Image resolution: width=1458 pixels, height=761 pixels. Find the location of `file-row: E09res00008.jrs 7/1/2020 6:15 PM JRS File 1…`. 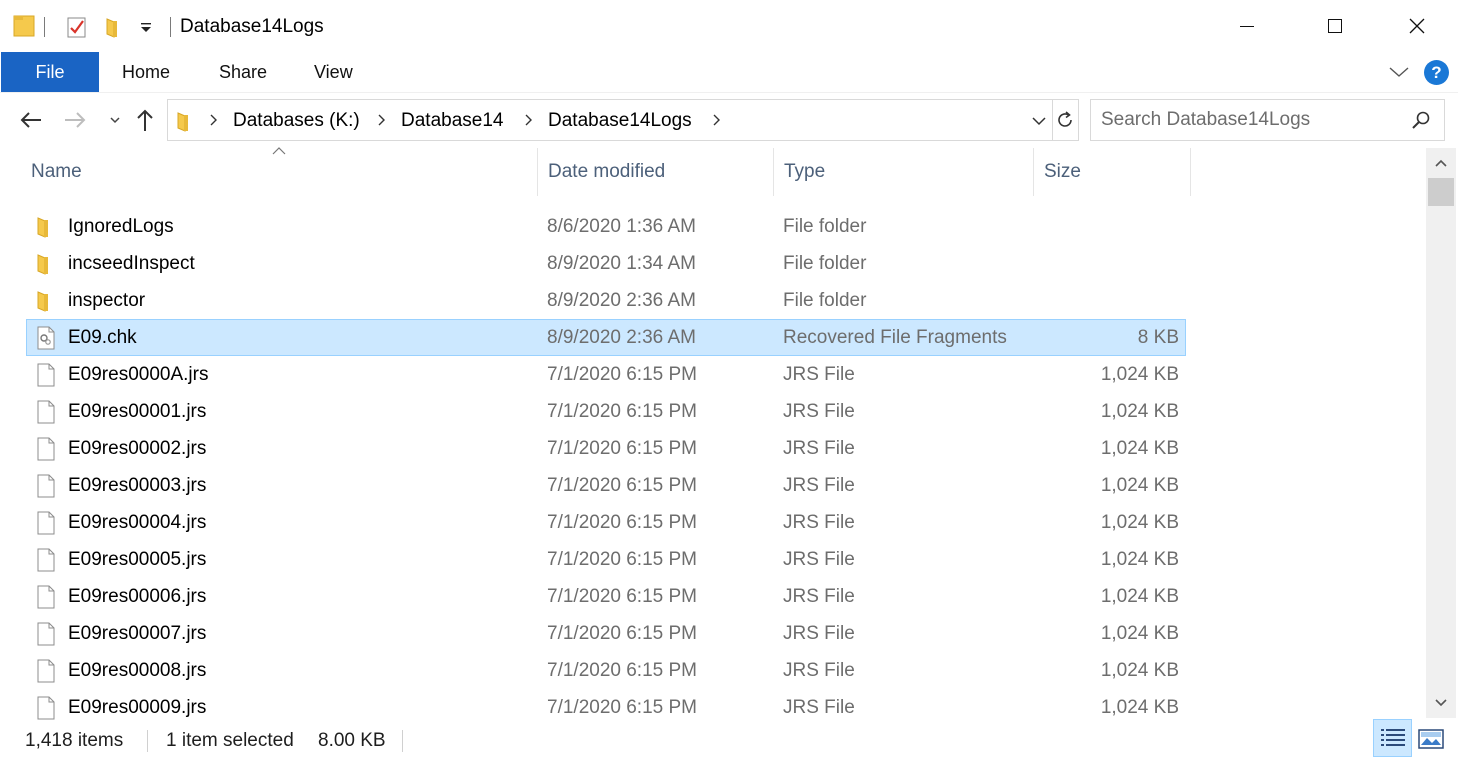

file-row: E09res00008.jrs 7/1/2020 6:15 PM JRS File 1… is located at coordinates (606, 670).